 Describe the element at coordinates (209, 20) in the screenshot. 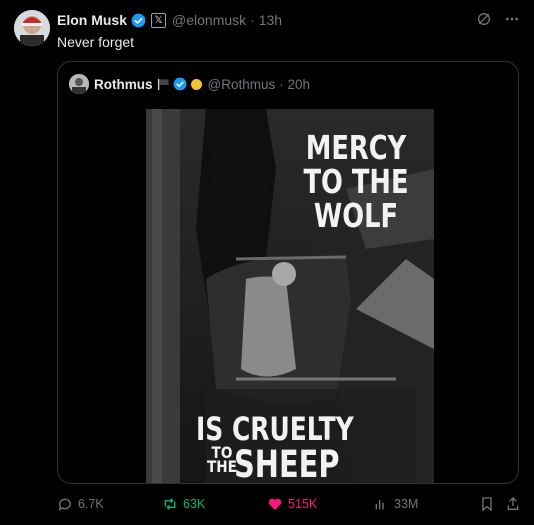

I see `author-handle: @elonmusk` at that location.